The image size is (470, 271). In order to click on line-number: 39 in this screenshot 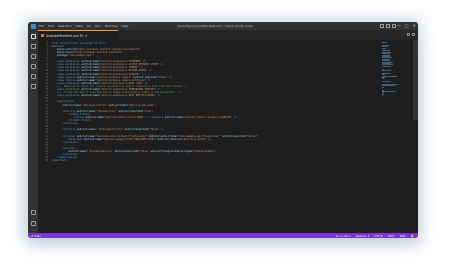, I will do `click(46, 161)`.